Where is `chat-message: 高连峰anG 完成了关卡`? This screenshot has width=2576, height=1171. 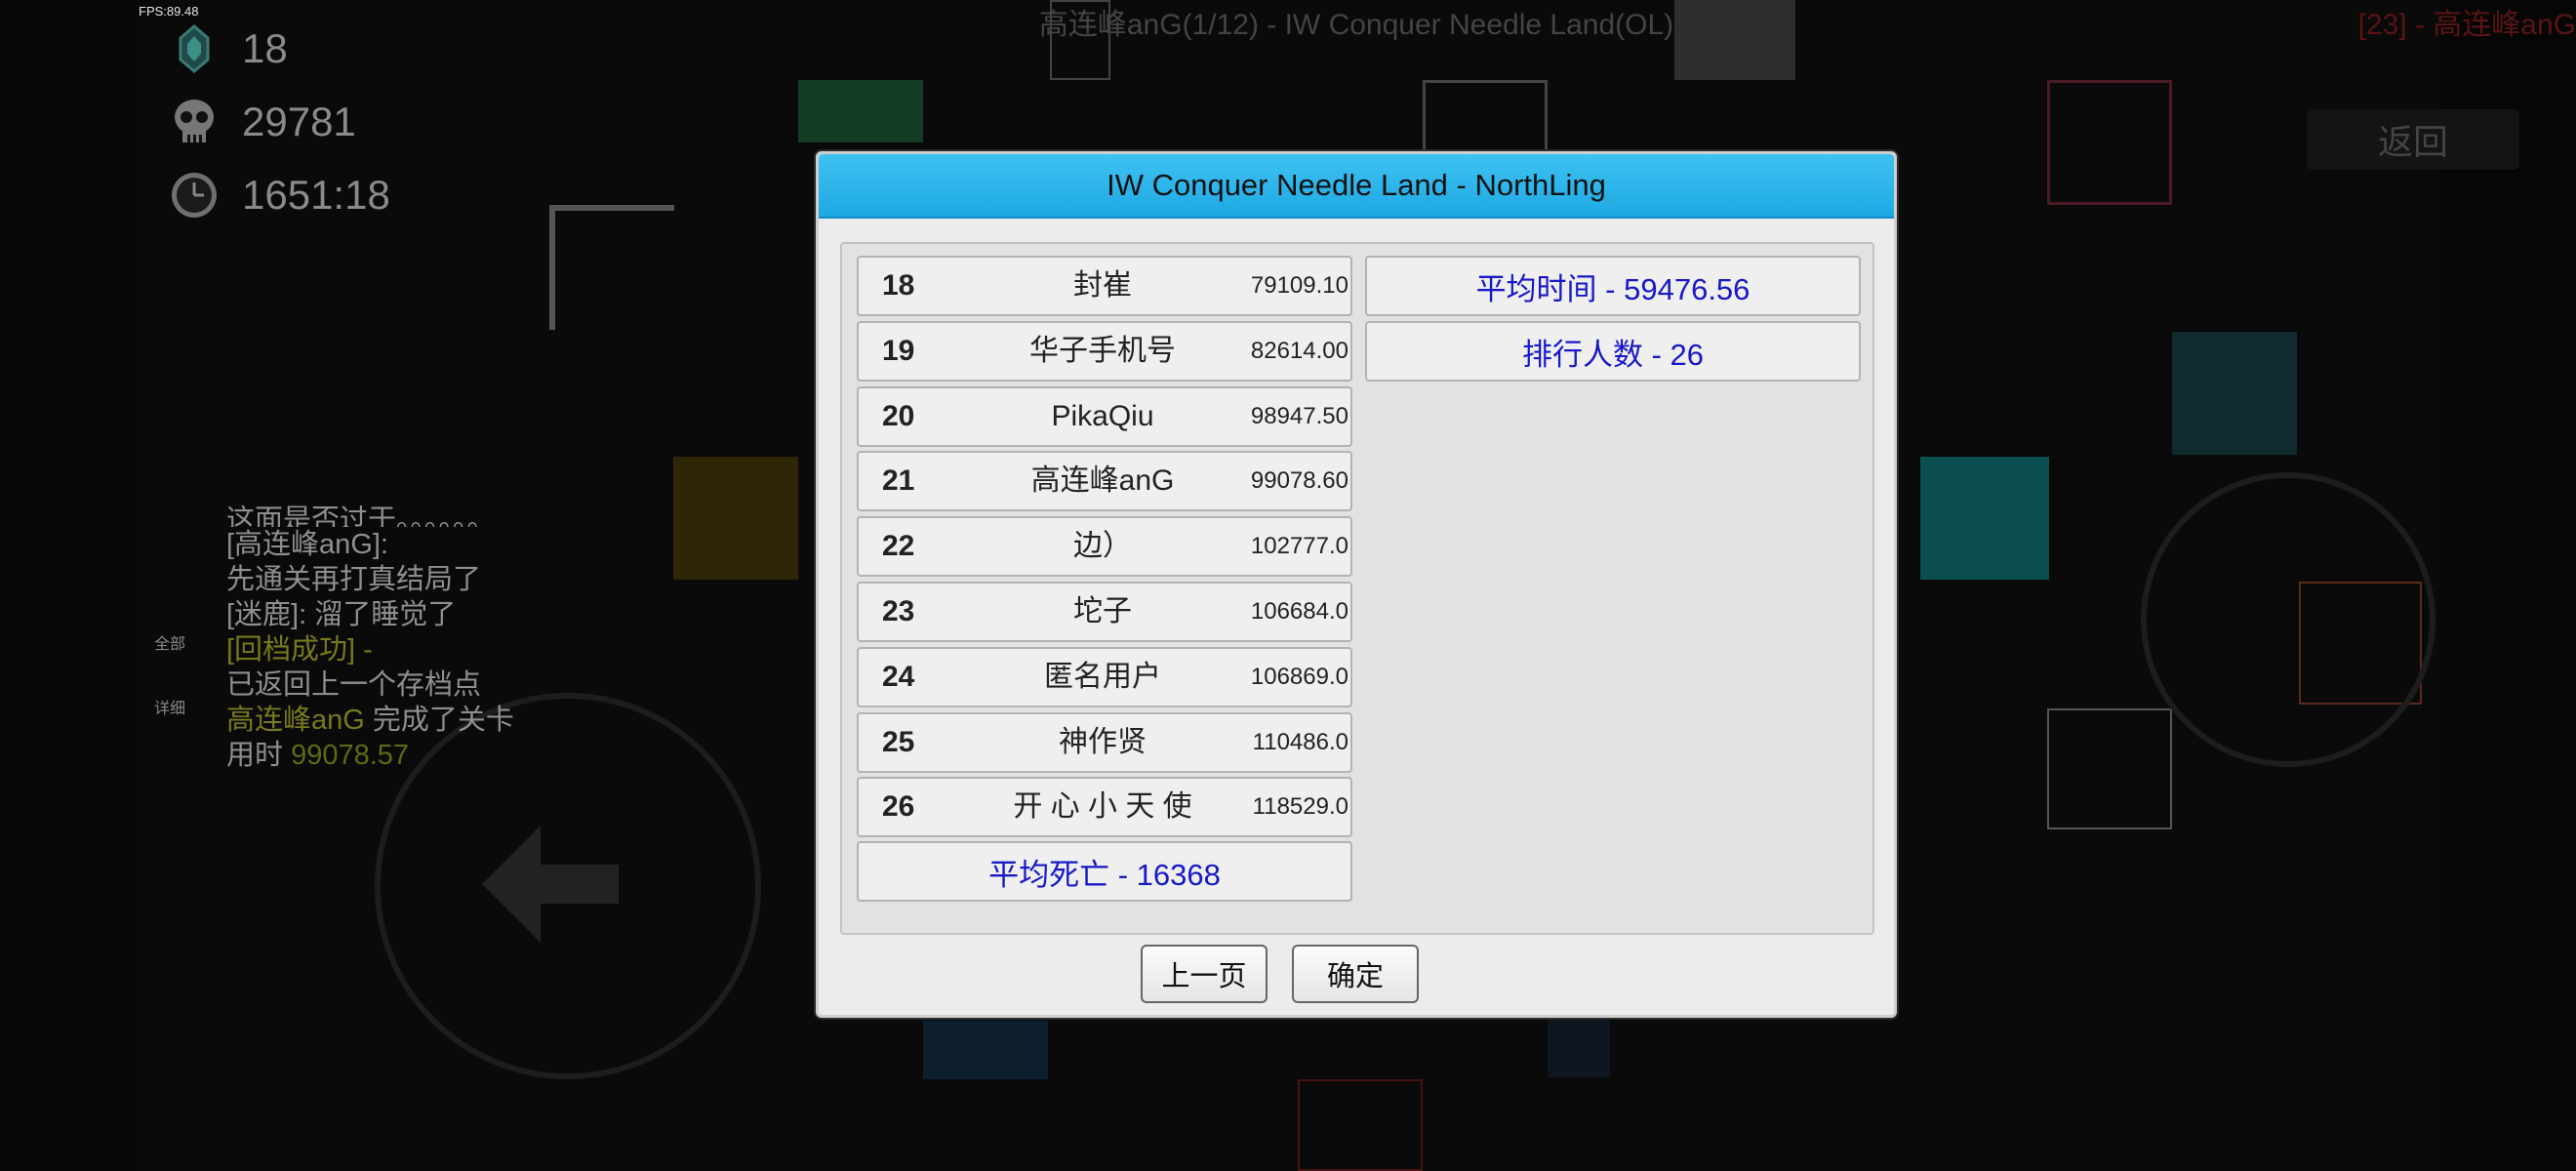
chat-message: 高连峰anG 完成了关卡 is located at coordinates (431, 720).